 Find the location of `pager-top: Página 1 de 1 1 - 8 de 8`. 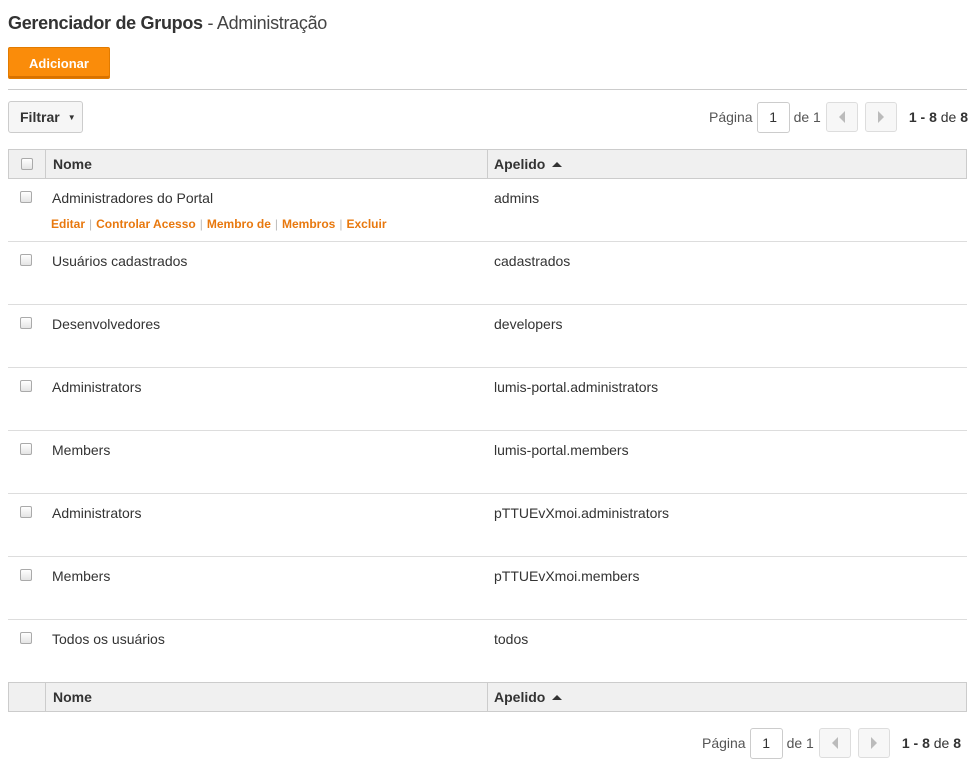

pager-top: Página 1 de 1 1 - 8 de 8 is located at coordinates (838, 117).